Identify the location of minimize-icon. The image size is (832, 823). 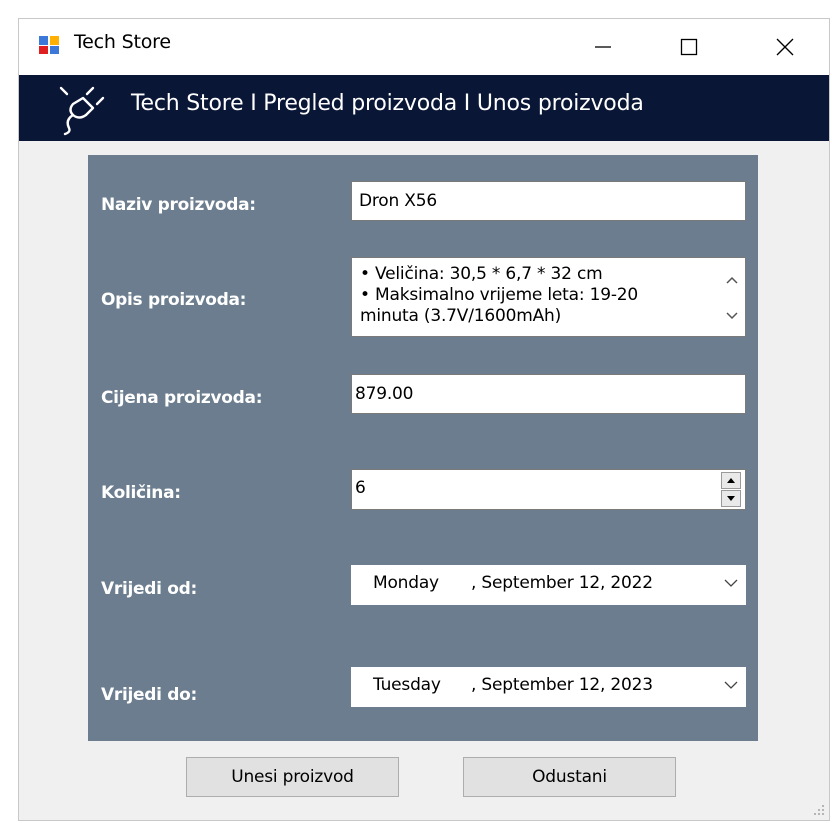
(603, 47).